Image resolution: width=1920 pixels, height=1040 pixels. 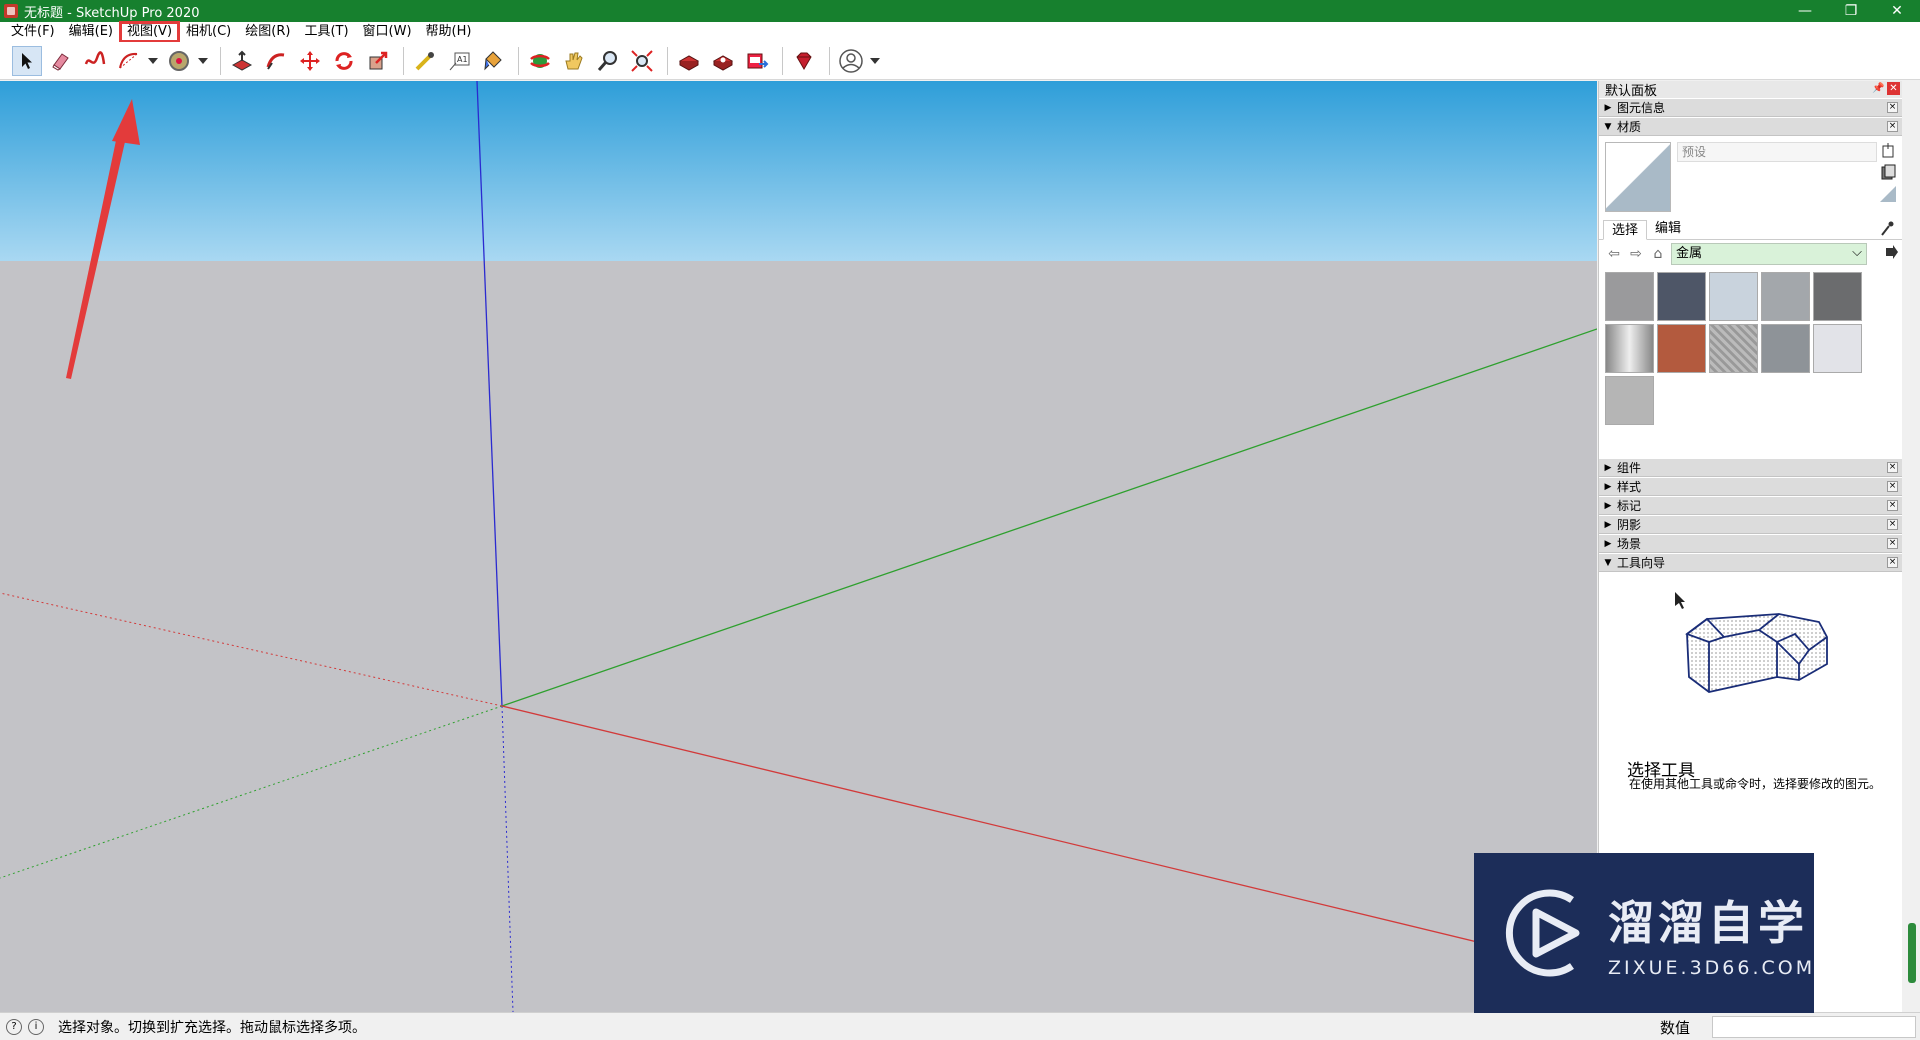 I want to click on zoom-extents-icon, so click(x=642, y=61).